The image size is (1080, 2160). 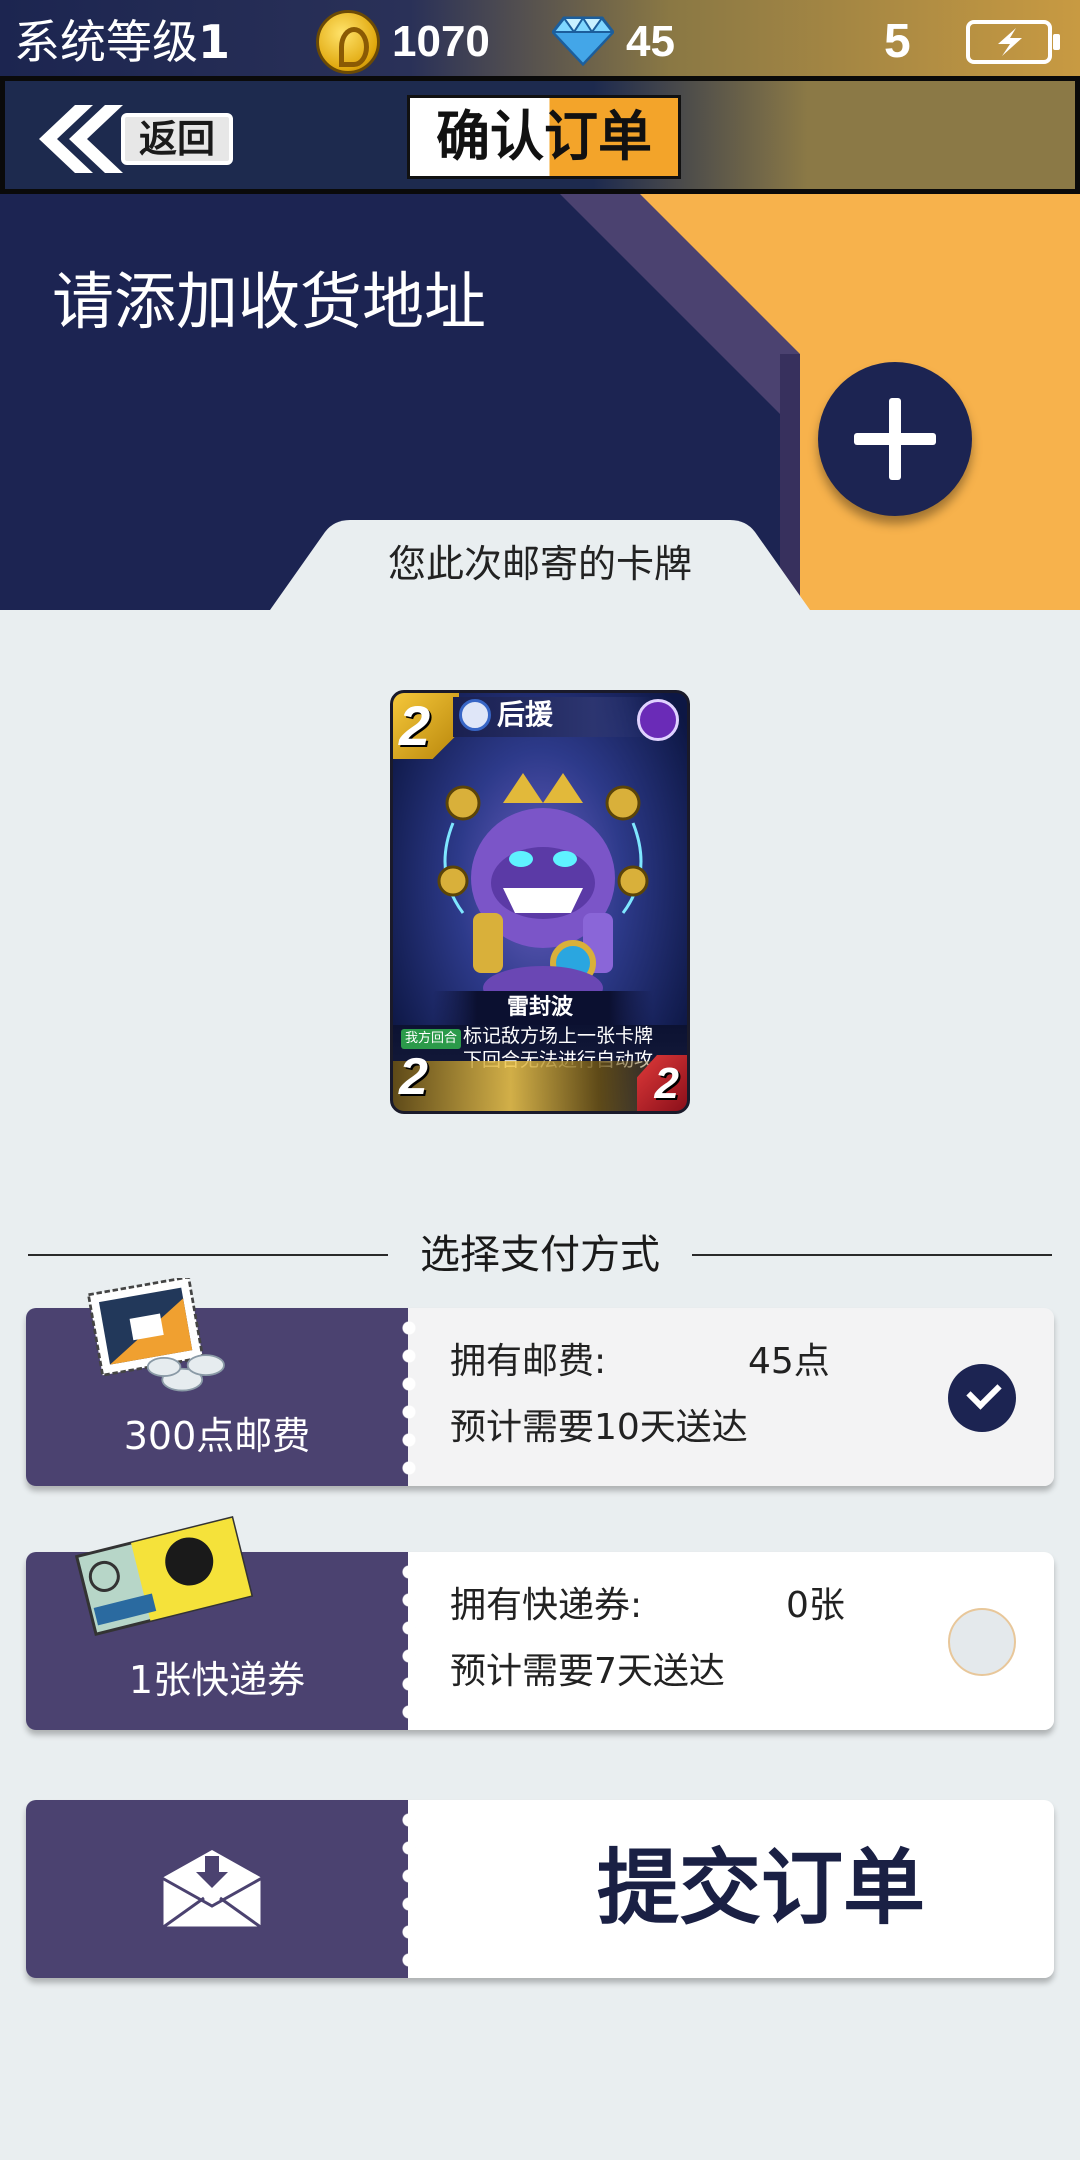 I want to click on add-address-prompt: 请添加收货地址, so click(x=269, y=302).